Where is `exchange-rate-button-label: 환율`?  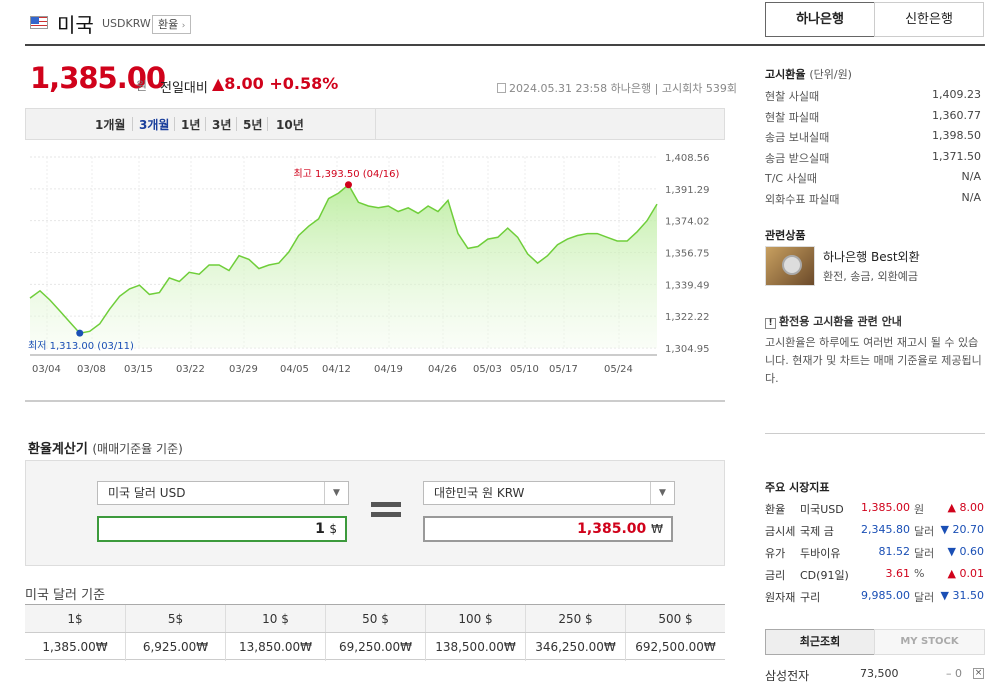 exchange-rate-button-label: 환율 is located at coordinates (168, 24).